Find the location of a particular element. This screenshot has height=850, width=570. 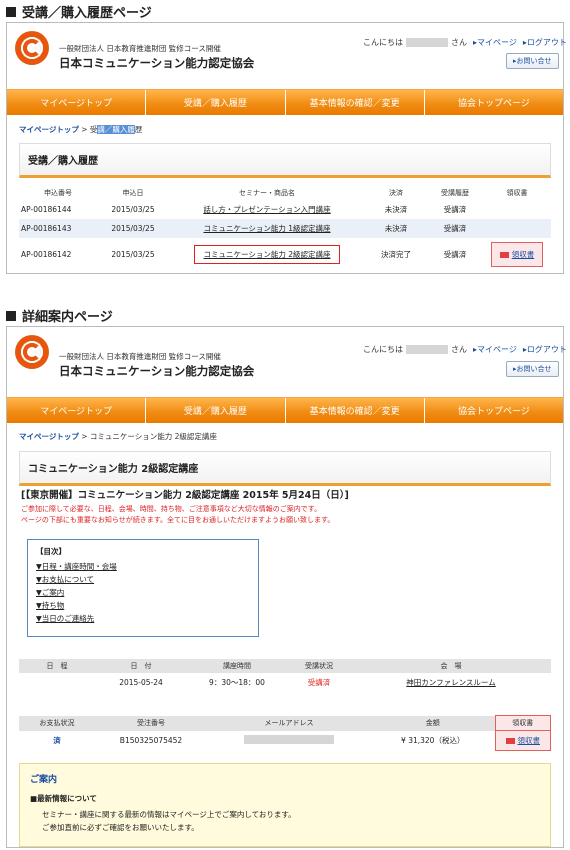

seminar-link: コミュニケーション能力 1級認定講座 is located at coordinates (266, 228).